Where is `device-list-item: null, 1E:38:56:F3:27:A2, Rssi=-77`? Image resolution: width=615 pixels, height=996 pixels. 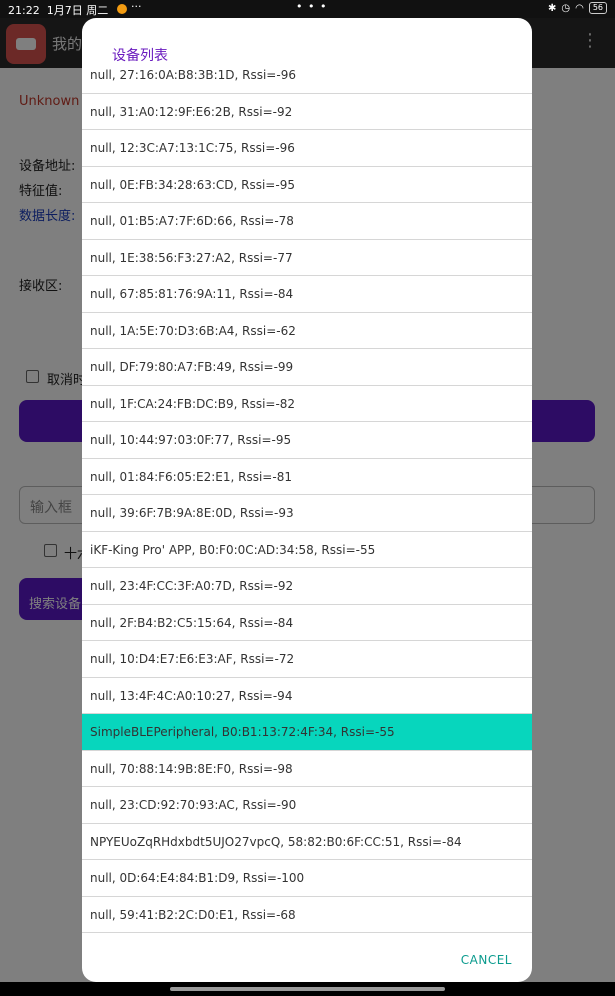
device-list-item: null, 1E:38:56:F3:27:A2, Rssi=-77 is located at coordinates (307, 258).